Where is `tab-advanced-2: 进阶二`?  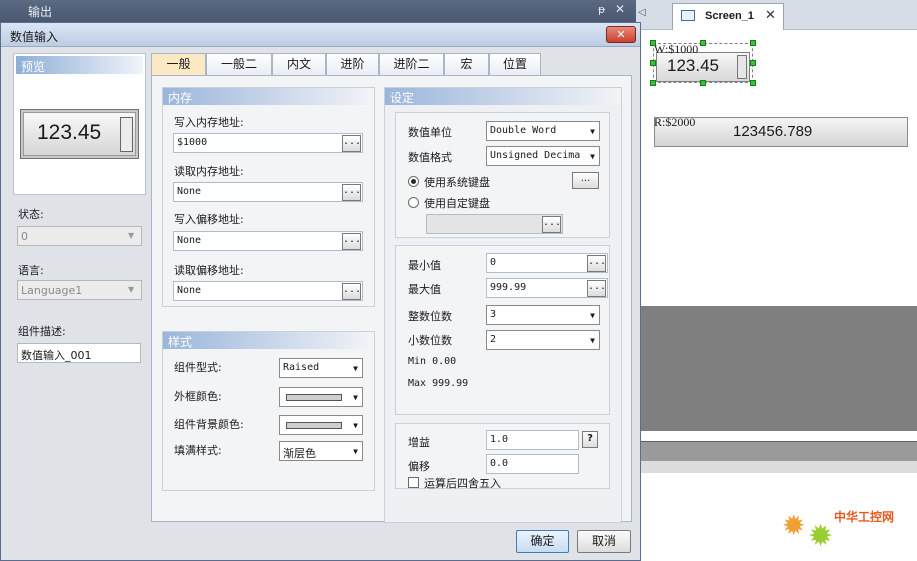 tab-advanced-2: 进阶二 is located at coordinates (411, 64).